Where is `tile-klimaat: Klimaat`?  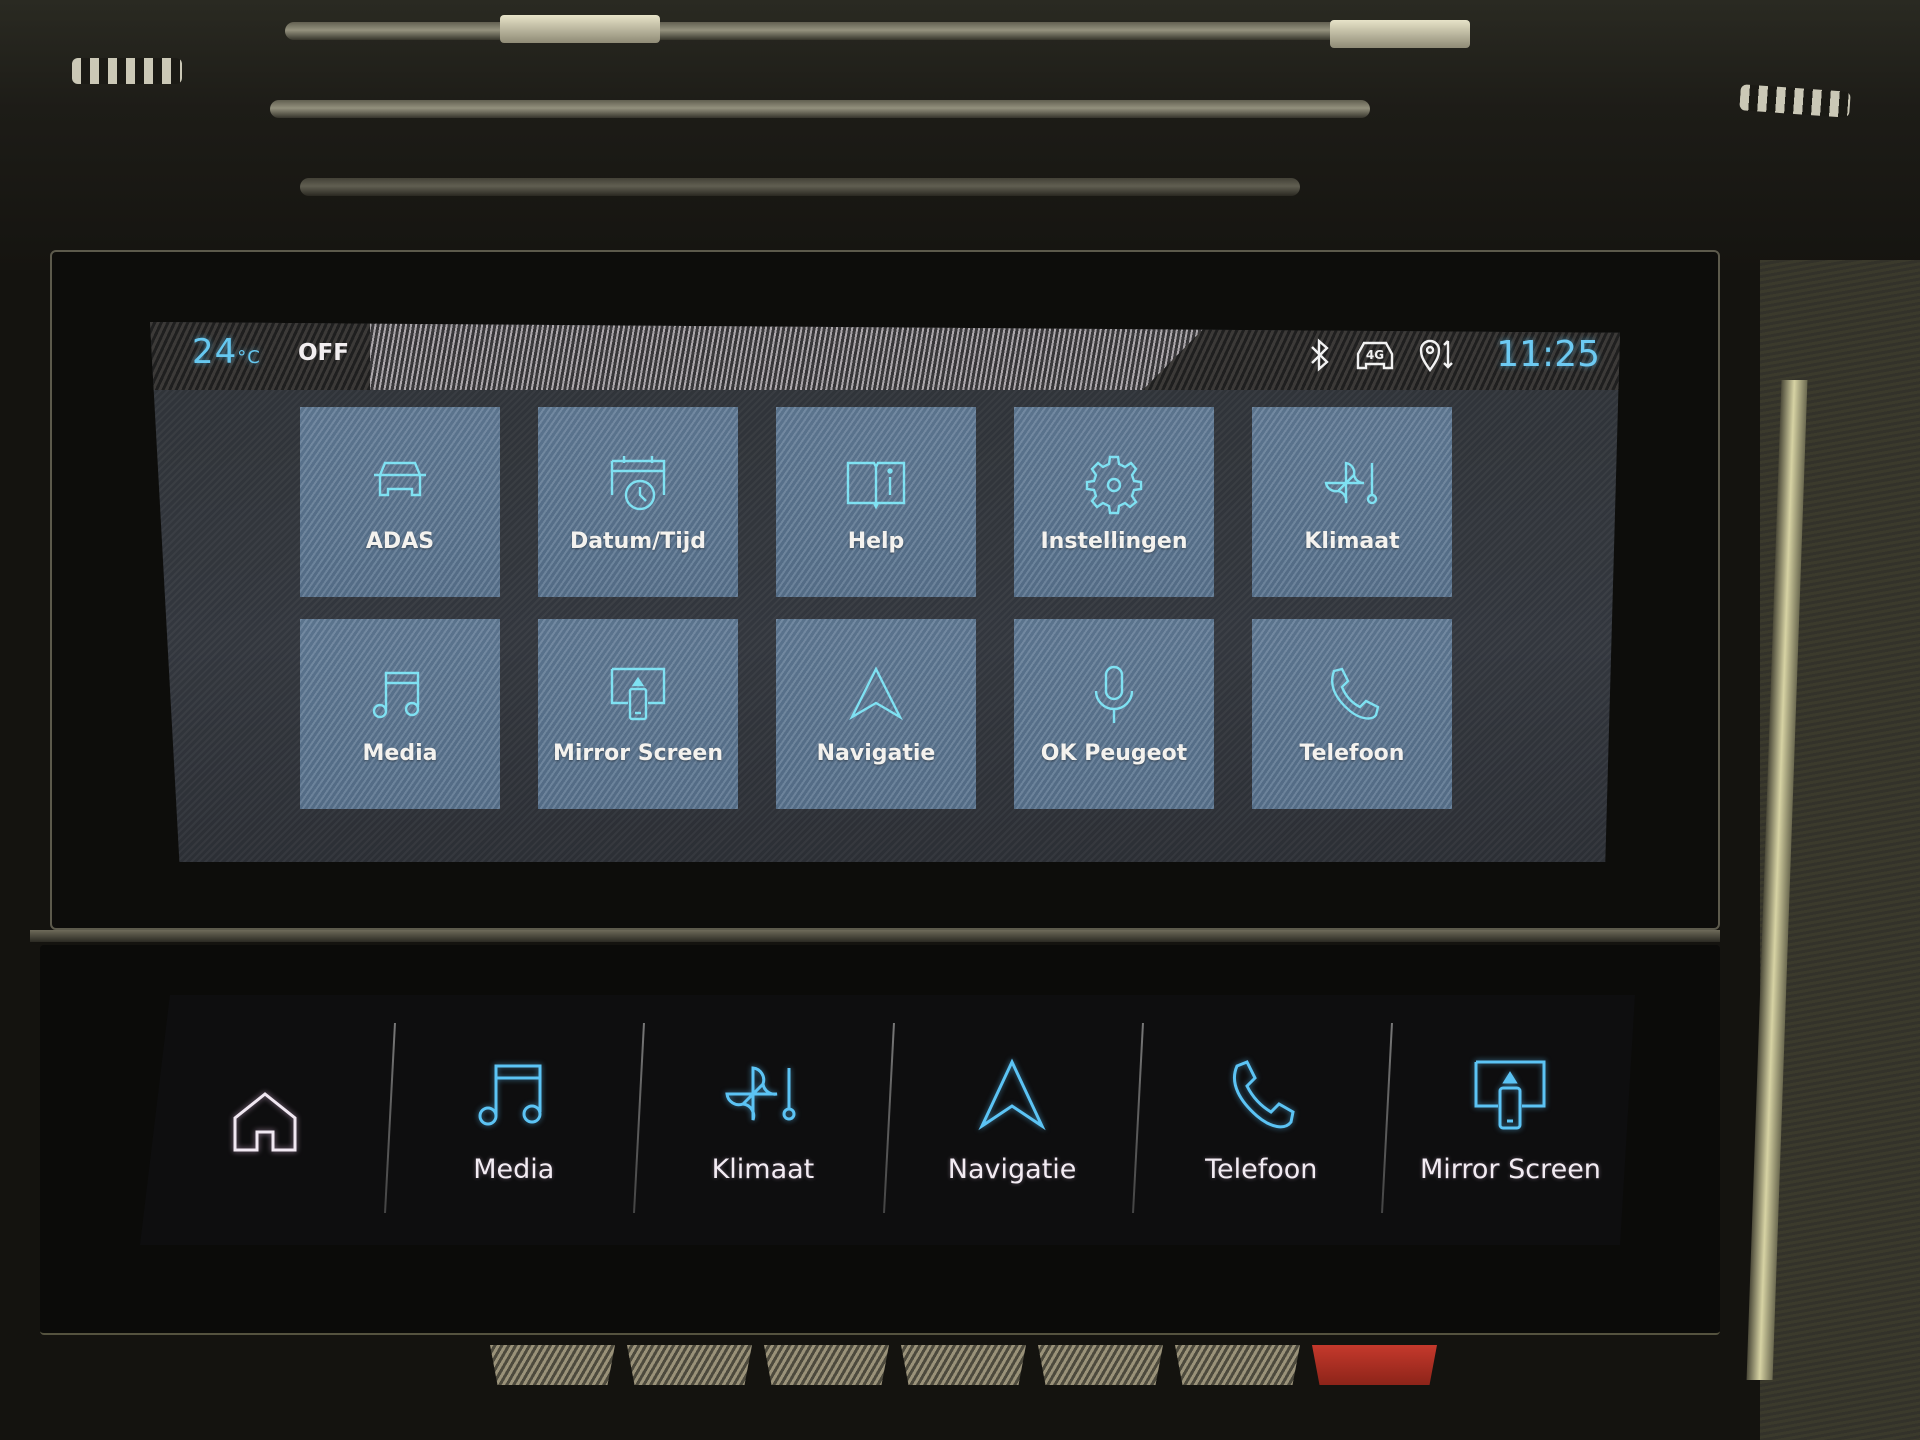
tile-klimaat: Klimaat is located at coordinates (1352, 502).